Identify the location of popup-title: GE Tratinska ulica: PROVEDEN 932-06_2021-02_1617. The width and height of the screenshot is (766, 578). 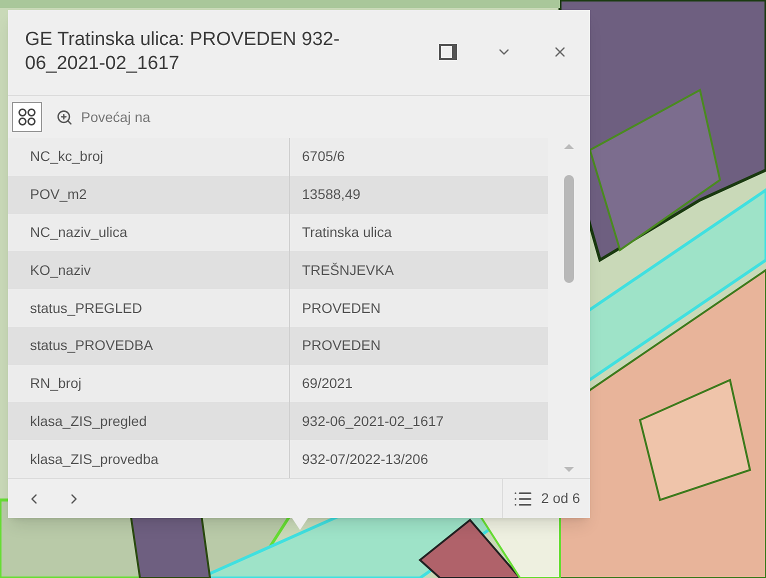
(183, 52).